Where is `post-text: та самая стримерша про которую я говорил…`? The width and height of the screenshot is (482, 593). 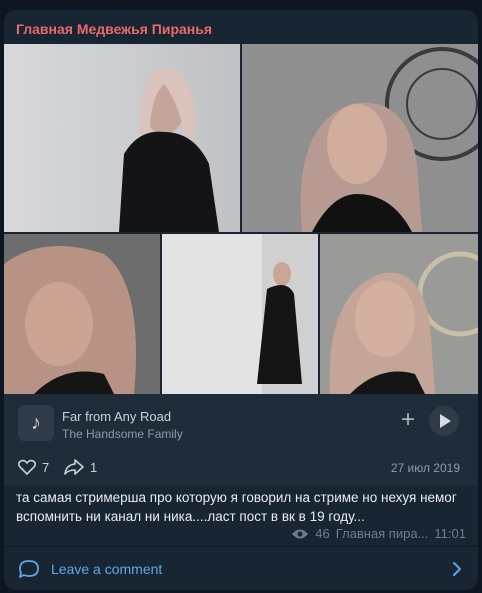
post-text: та самая стримерша про которую я говорил… is located at coordinates (236, 507).